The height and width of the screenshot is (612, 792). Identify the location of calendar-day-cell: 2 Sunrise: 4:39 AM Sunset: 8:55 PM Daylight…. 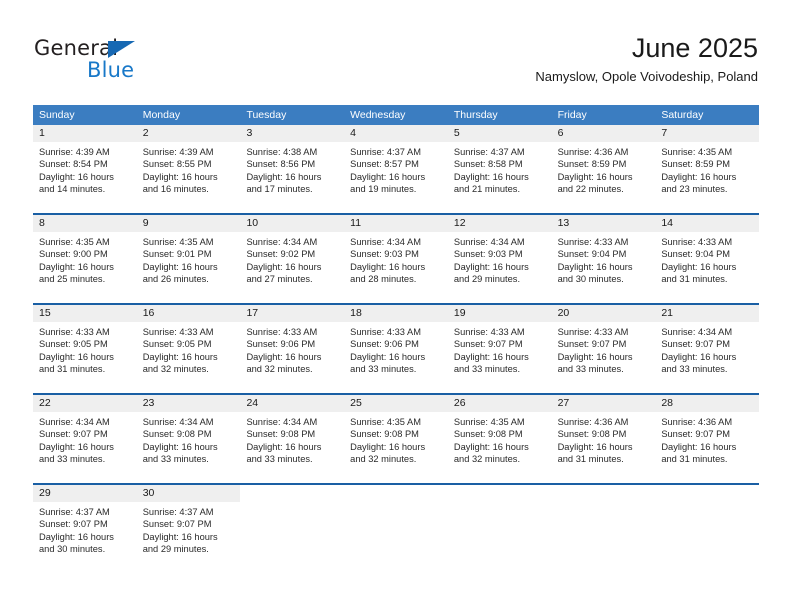
(188, 169).